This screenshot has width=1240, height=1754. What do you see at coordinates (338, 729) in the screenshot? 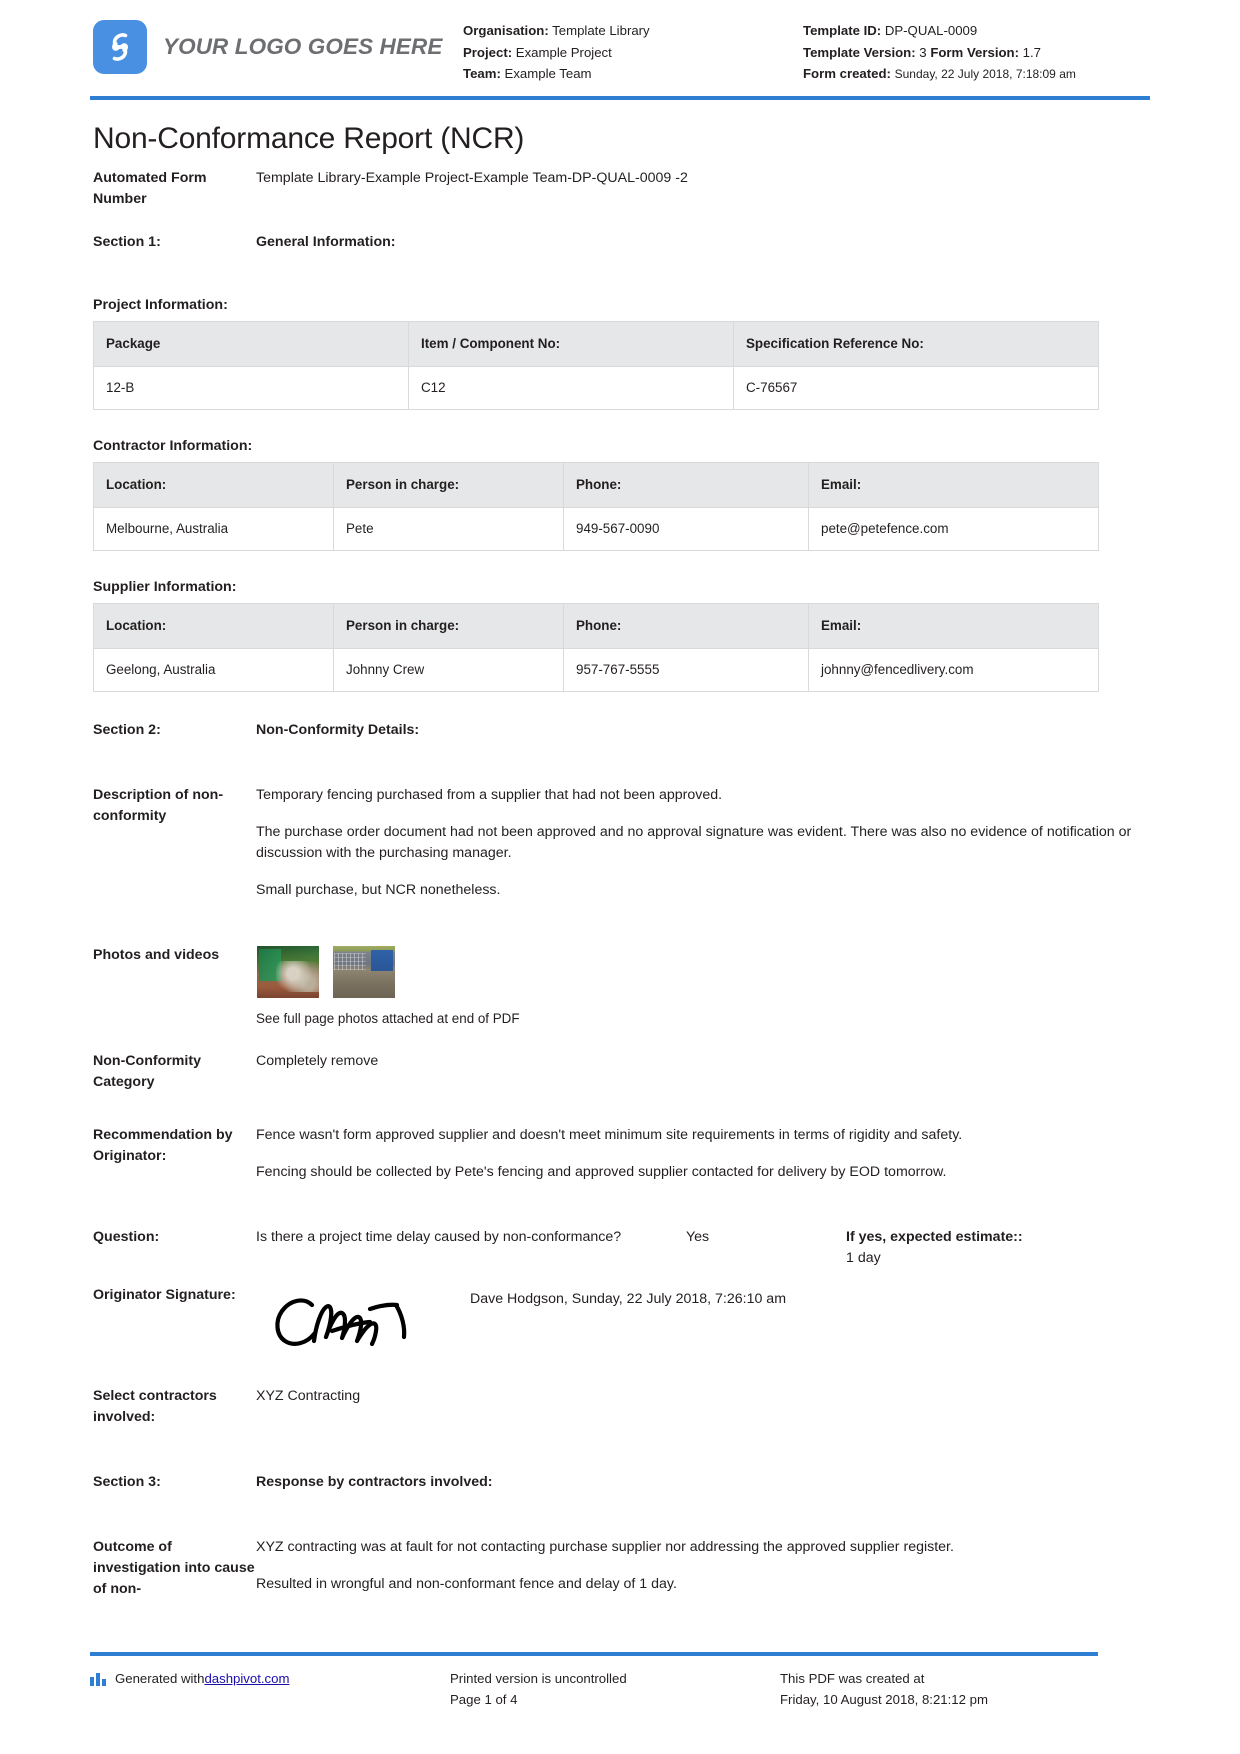
I see `section-2-heading: Non-Conformity Details:` at bounding box center [338, 729].